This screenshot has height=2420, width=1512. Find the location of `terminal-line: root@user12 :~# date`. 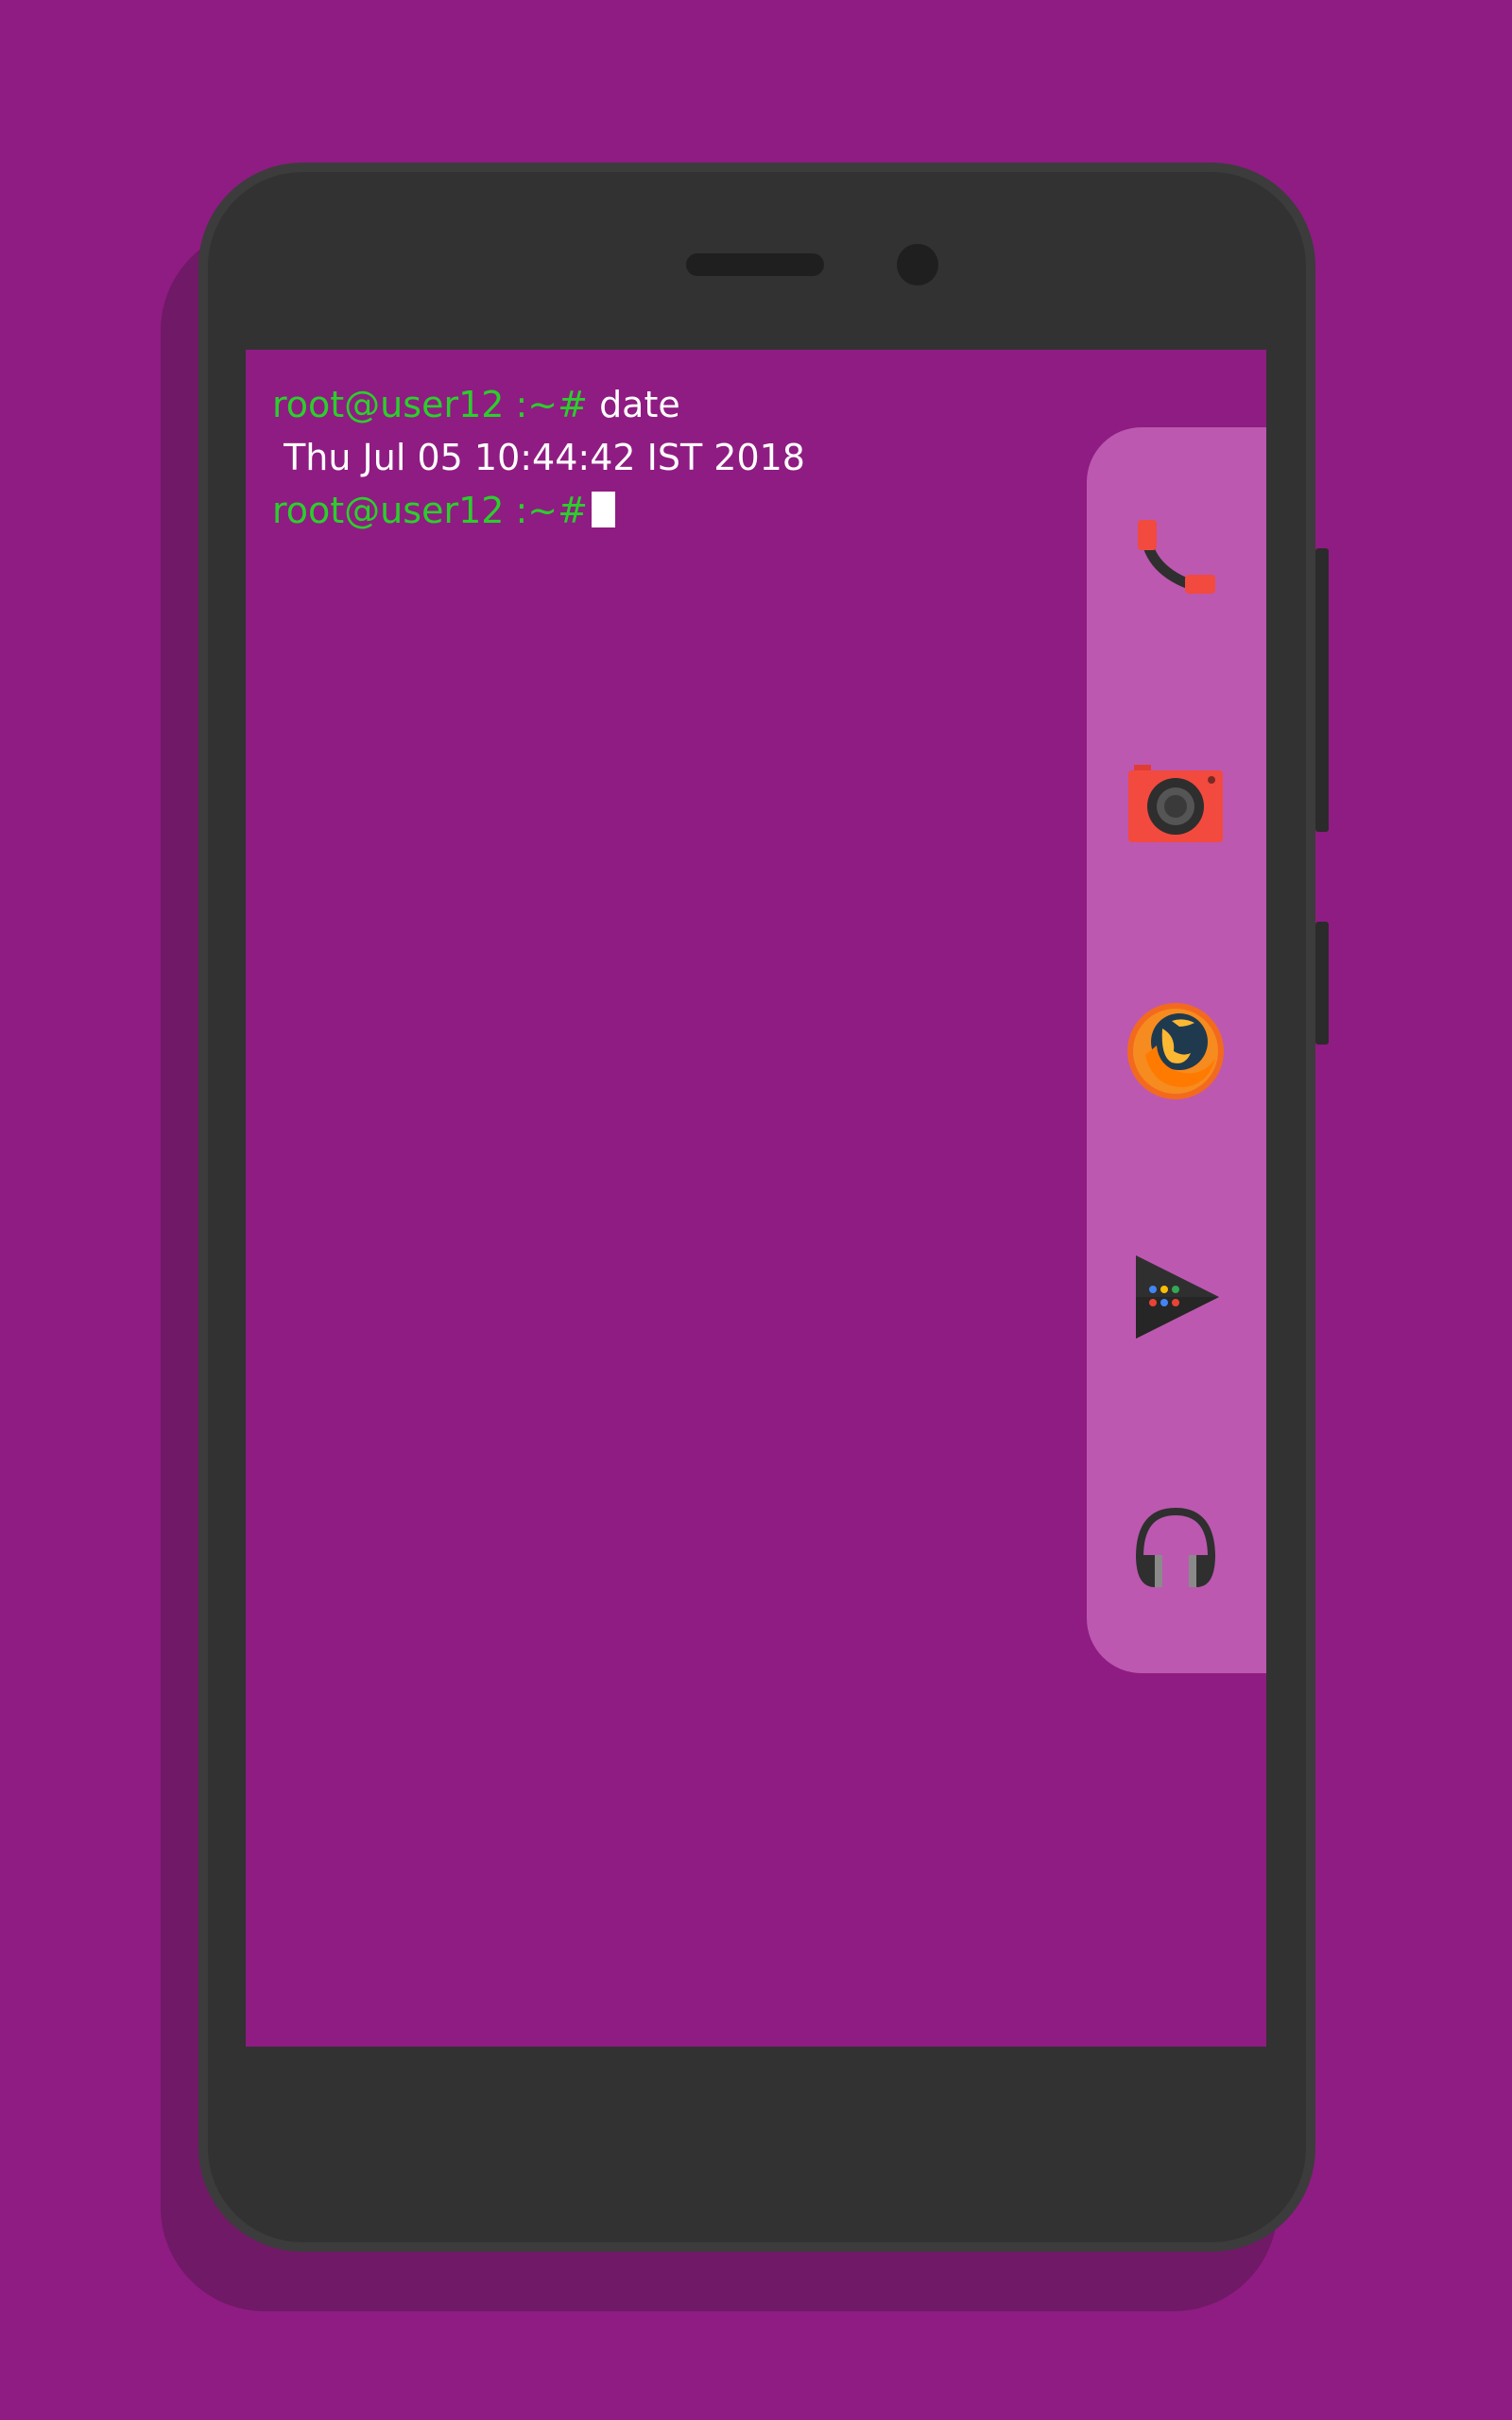

terminal-line: root@user12 :~# date is located at coordinates (538, 405).